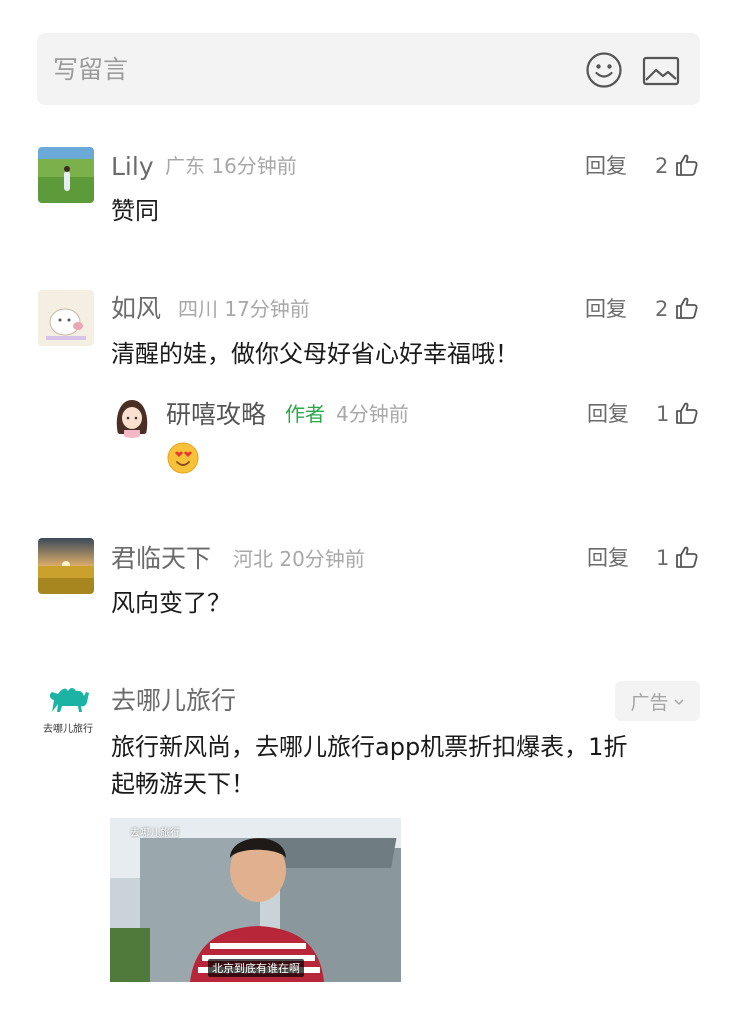  I want to click on commenter-name: 君临天下, so click(161, 559).